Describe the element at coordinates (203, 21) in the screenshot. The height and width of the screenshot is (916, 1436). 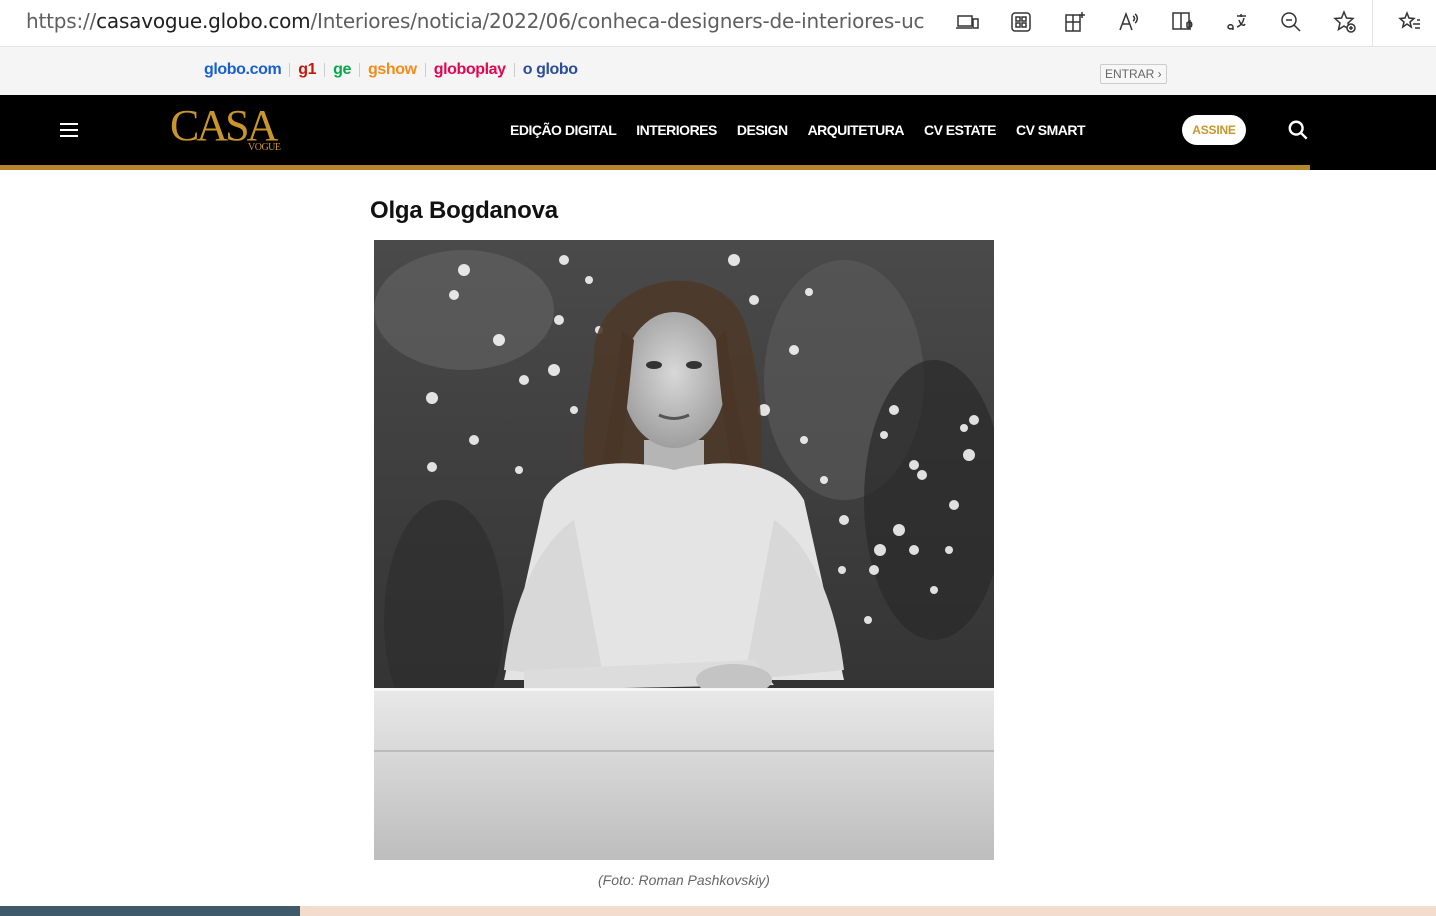
I see `url-host: casavogue.globo.com` at that location.